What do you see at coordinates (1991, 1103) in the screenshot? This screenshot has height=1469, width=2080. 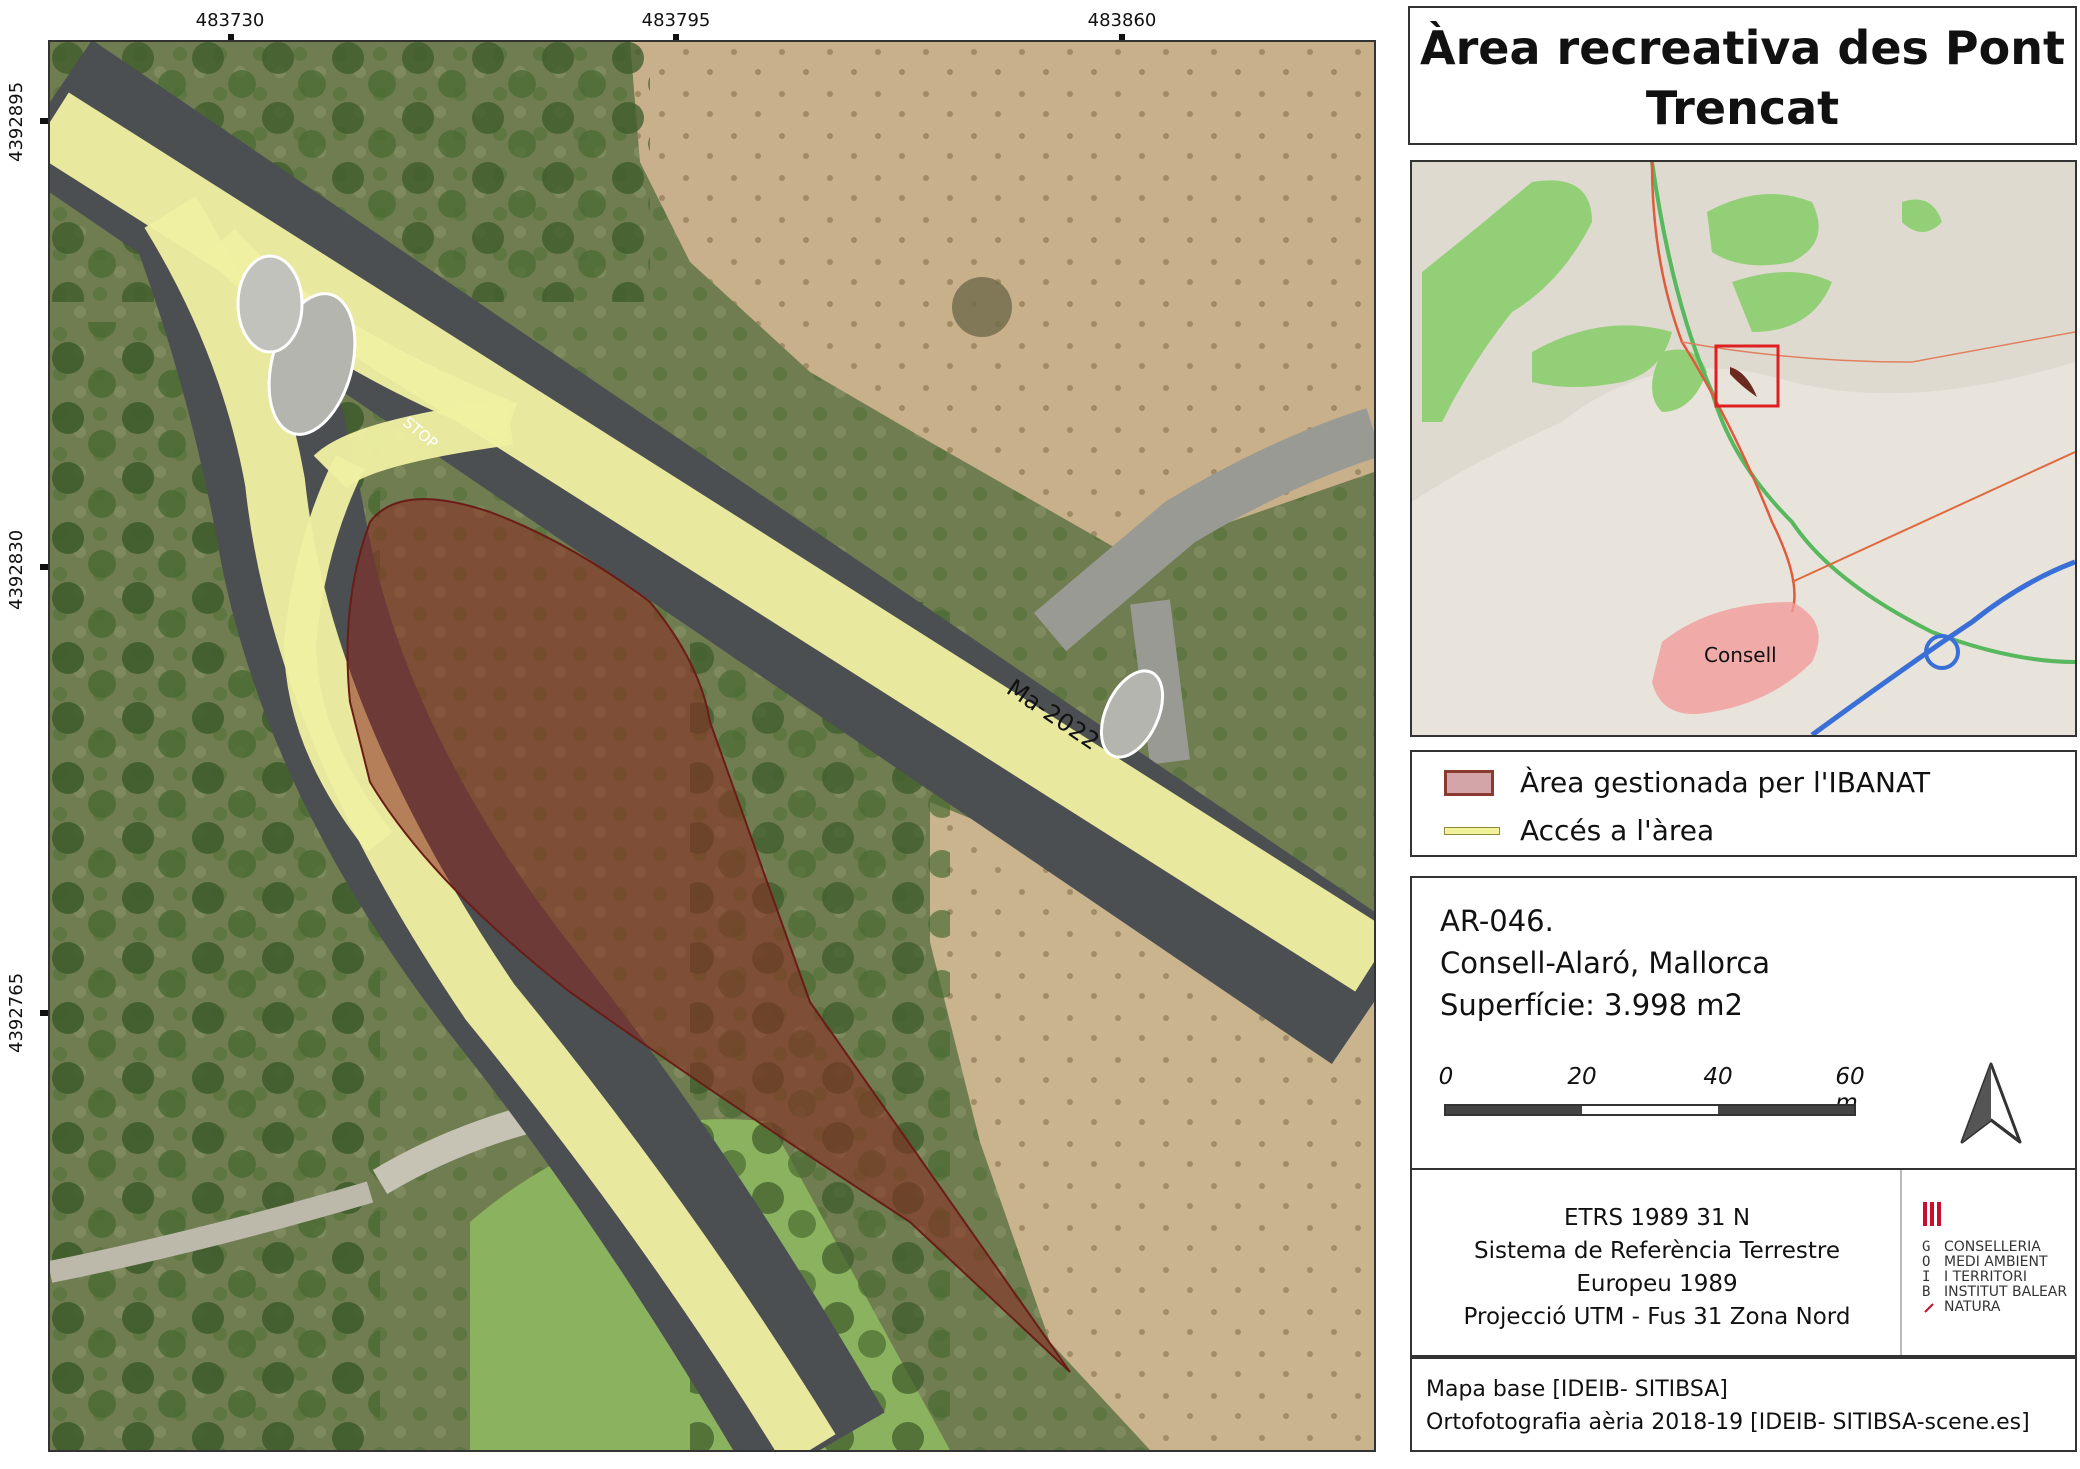 I see `north-arrow-icon` at bounding box center [1991, 1103].